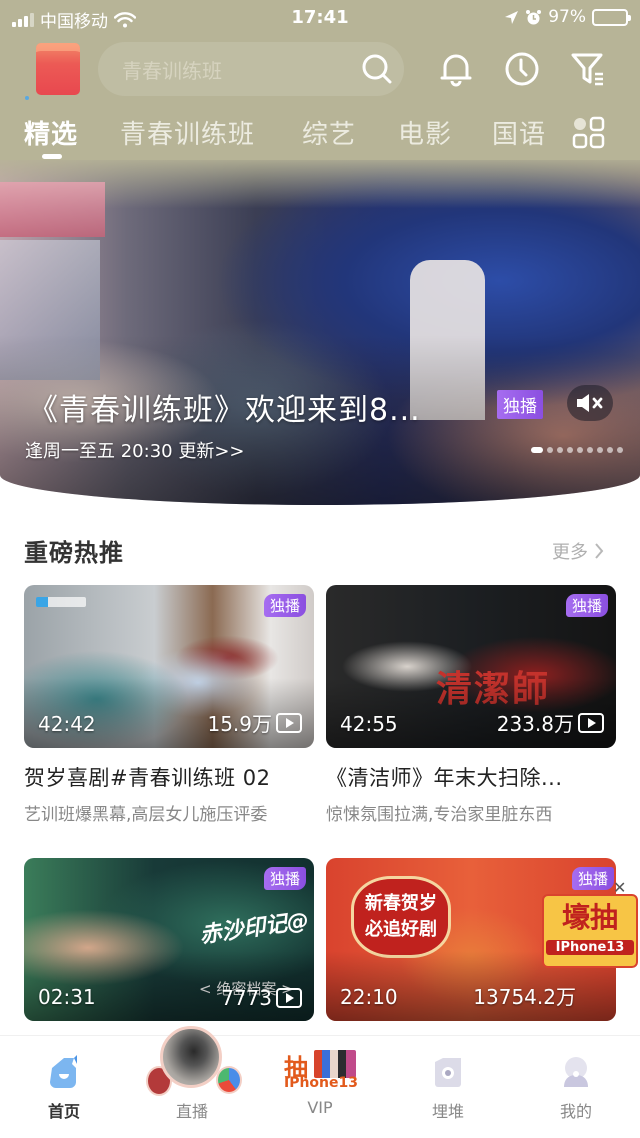 The width and height of the screenshot is (640, 1138). Describe the element at coordinates (241, 69) in the screenshot. I see `search-input: 青春训练班` at that location.